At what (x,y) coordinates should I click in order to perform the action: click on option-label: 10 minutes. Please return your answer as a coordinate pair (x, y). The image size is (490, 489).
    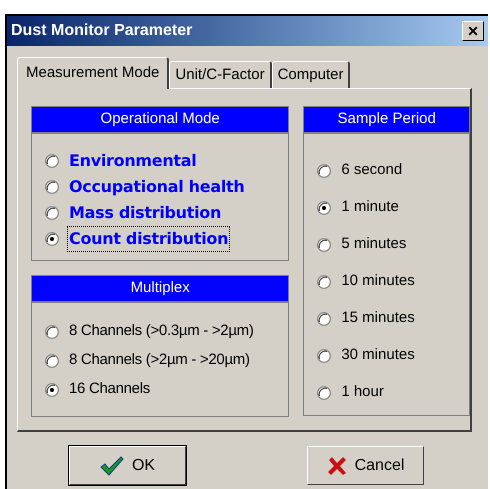
    Looking at the image, I should click on (378, 281).